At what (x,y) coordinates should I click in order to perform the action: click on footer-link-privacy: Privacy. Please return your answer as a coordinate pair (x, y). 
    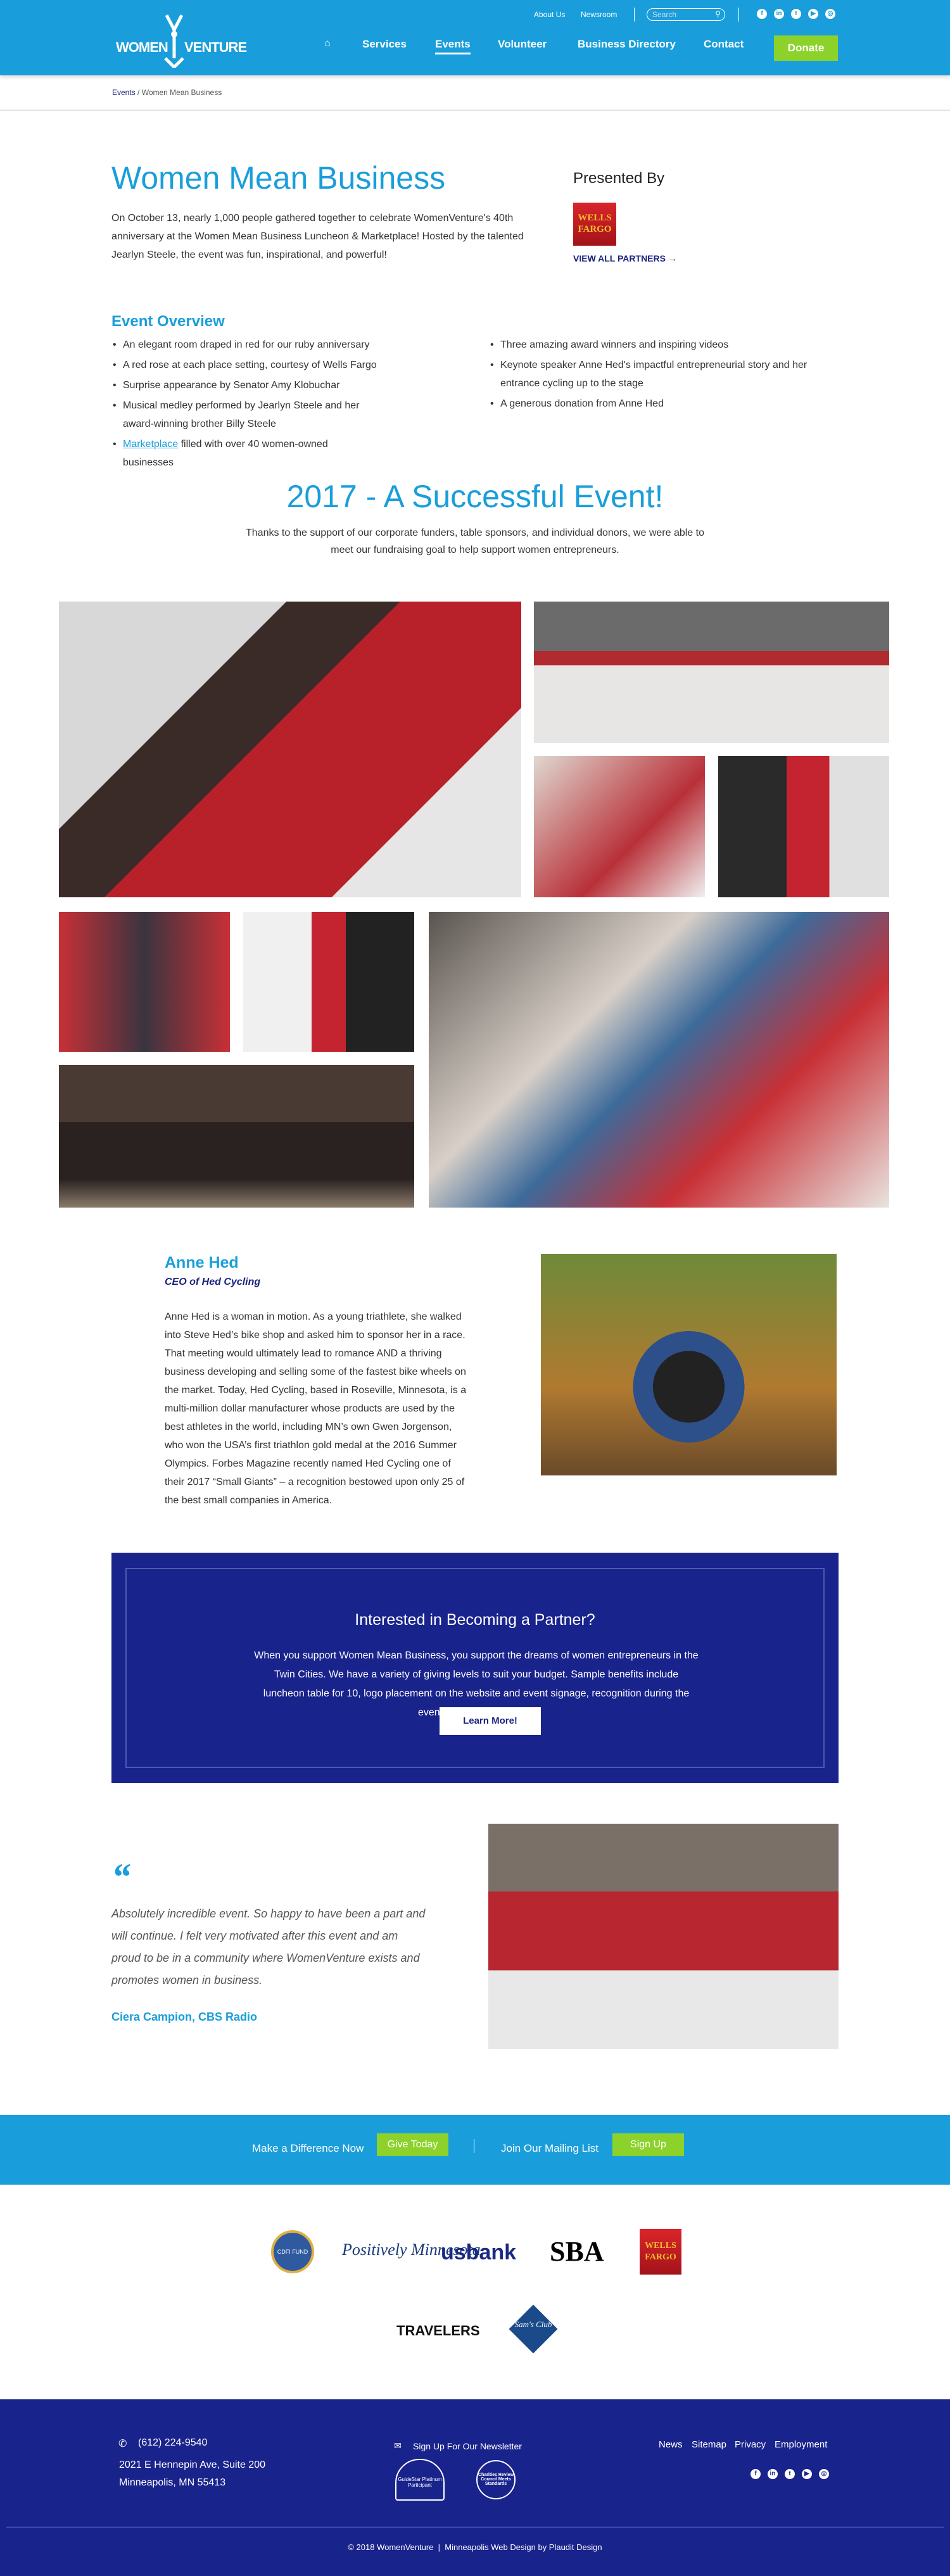
    Looking at the image, I should click on (750, 2444).